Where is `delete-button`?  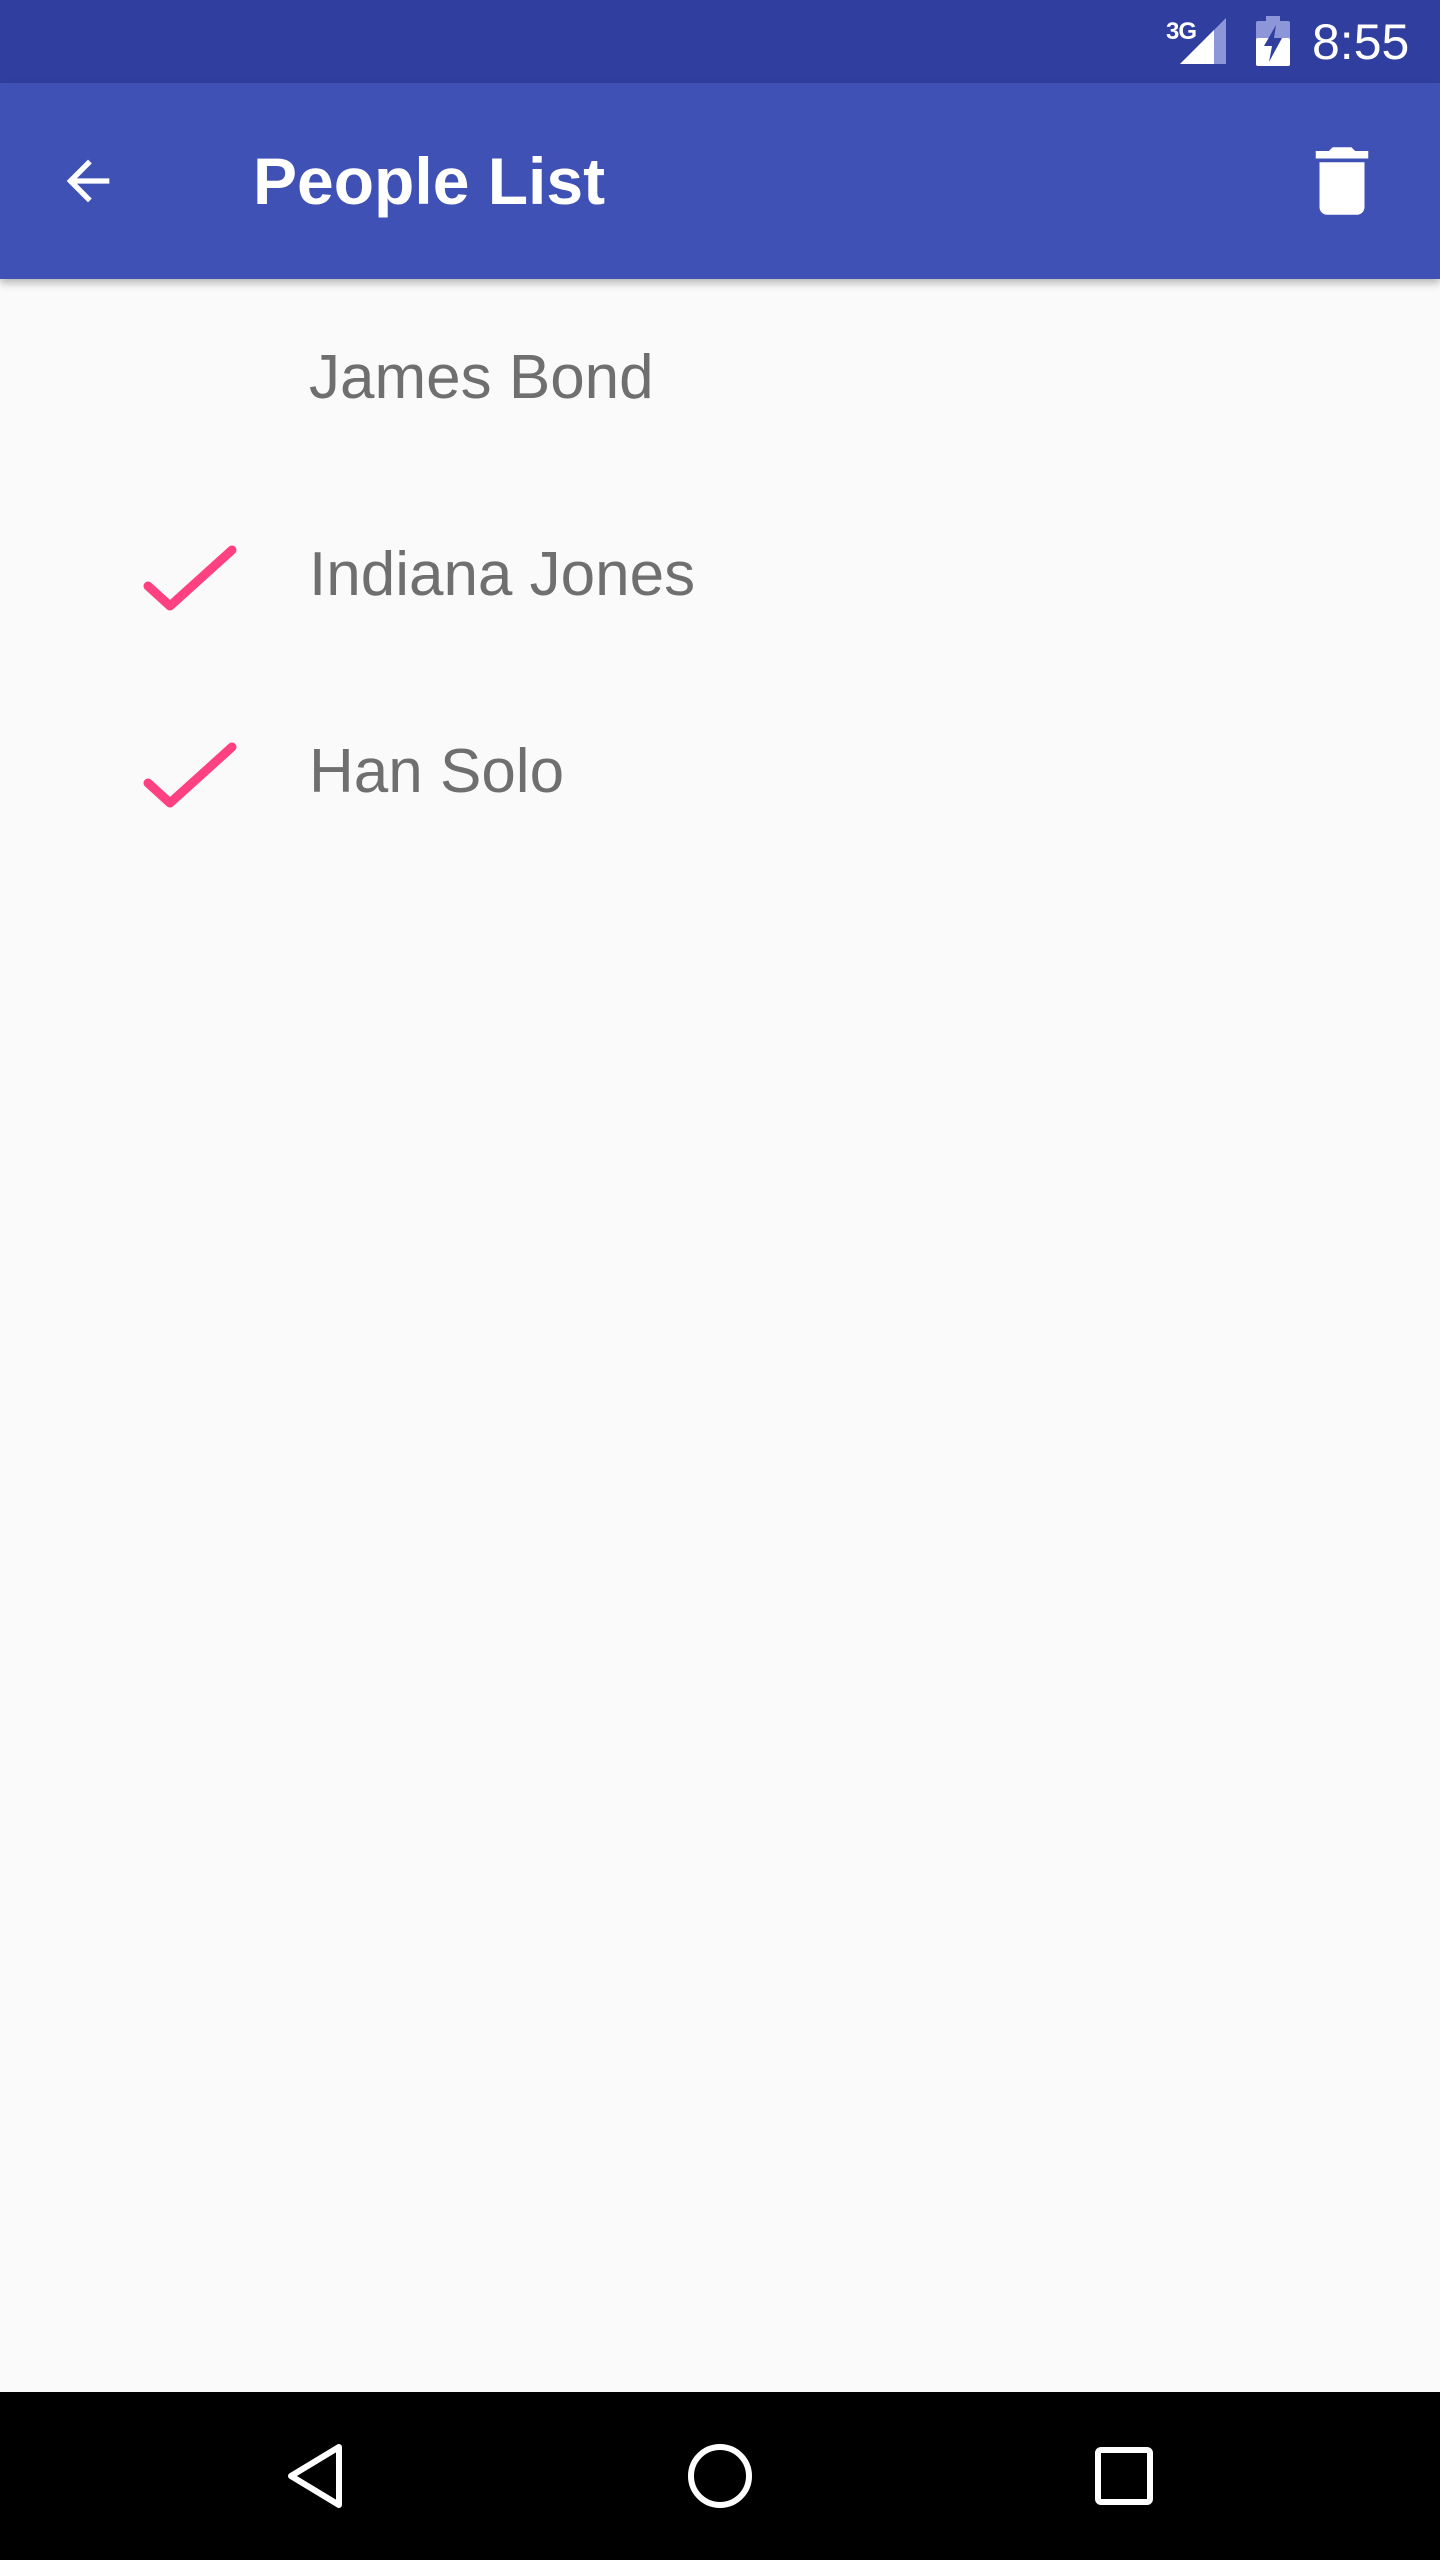 delete-button is located at coordinates (1342, 181).